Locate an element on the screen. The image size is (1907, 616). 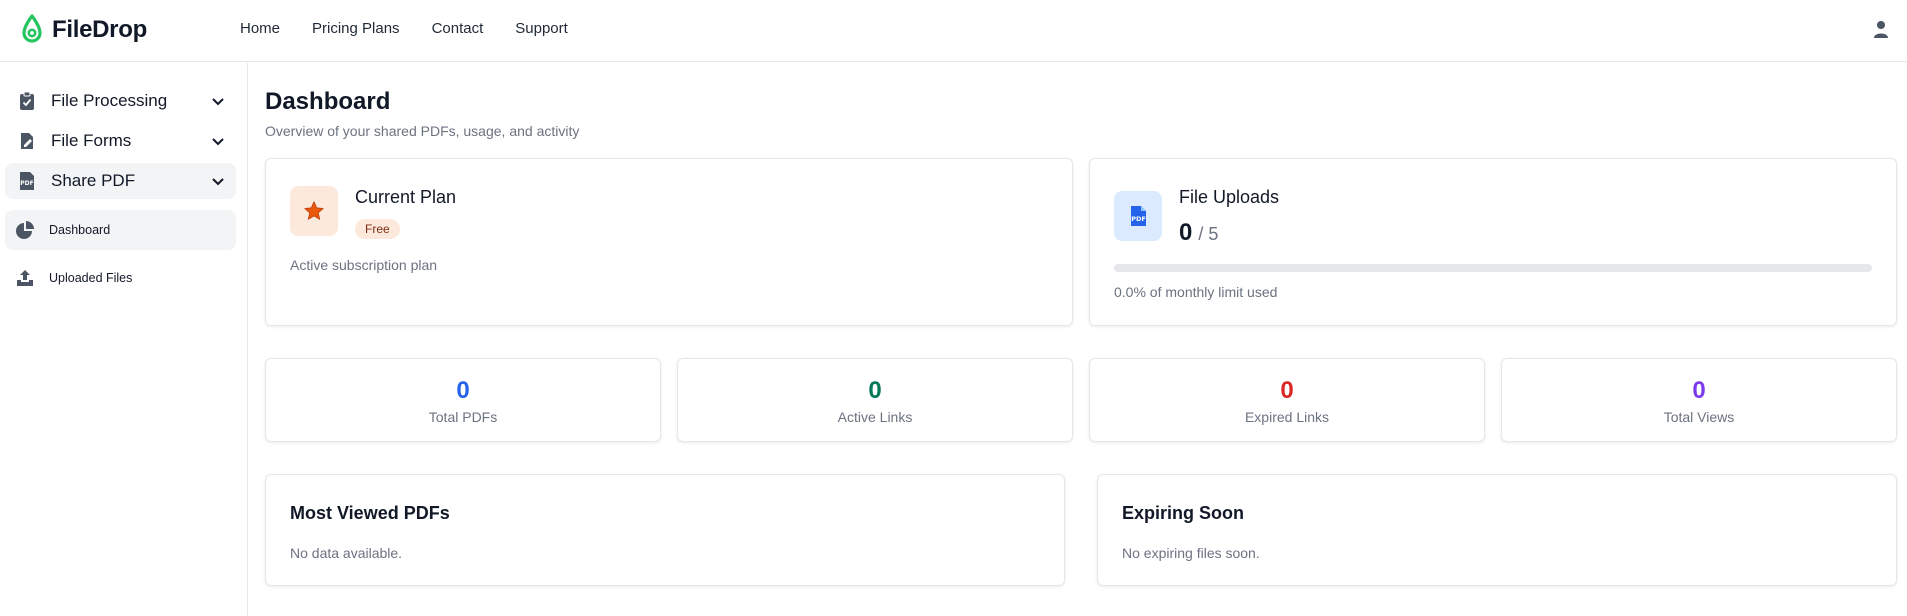
most-viewed-card: Most Viewed PDFs No data available. is located at coordinates (665, 530).